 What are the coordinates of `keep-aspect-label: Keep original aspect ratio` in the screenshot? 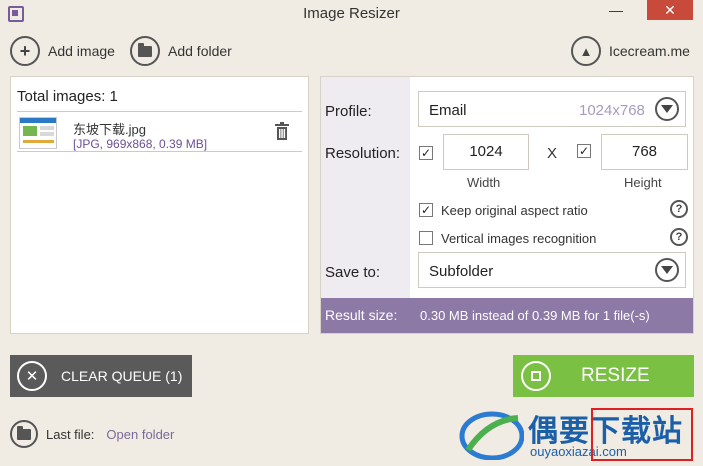 It's located at (514, 210).